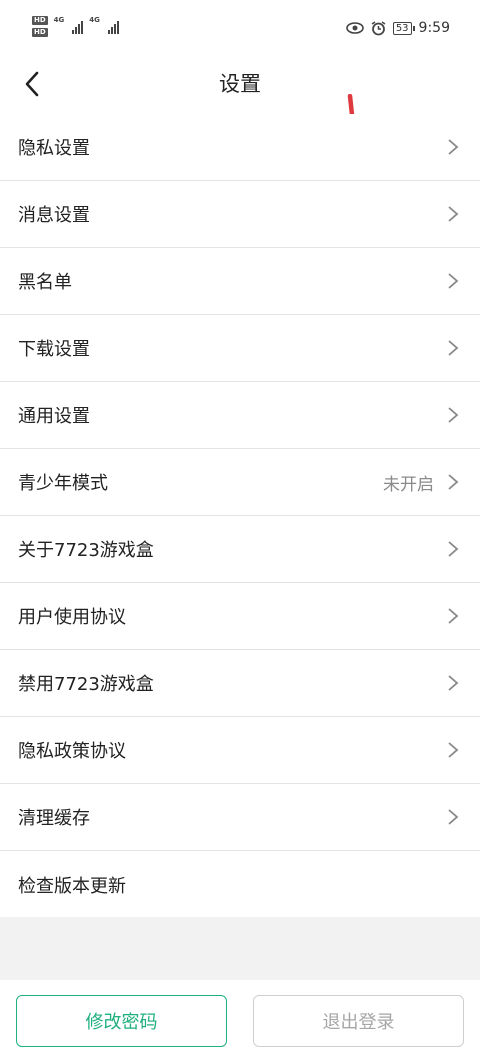 The image size is (480, 1061). I want to click on clock-time: 9:59, so click(434, 28).